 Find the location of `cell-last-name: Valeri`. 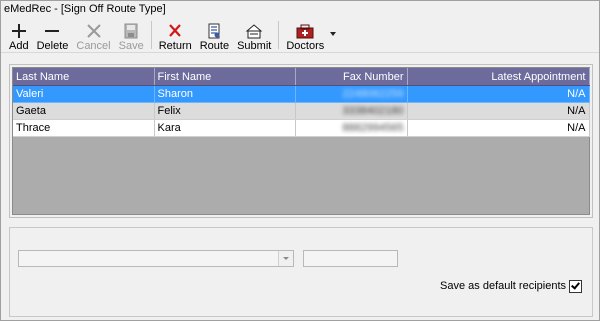

cell-last-name: Valeri is located at coordinates (84, 94).